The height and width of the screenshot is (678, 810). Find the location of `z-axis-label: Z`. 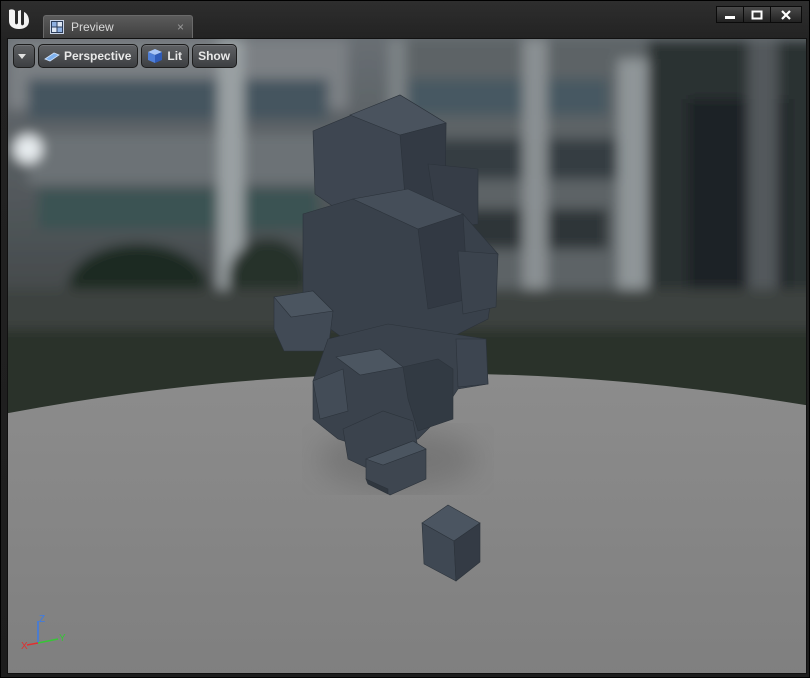

z-axis-label: Z is located at coordinates (42, 619).